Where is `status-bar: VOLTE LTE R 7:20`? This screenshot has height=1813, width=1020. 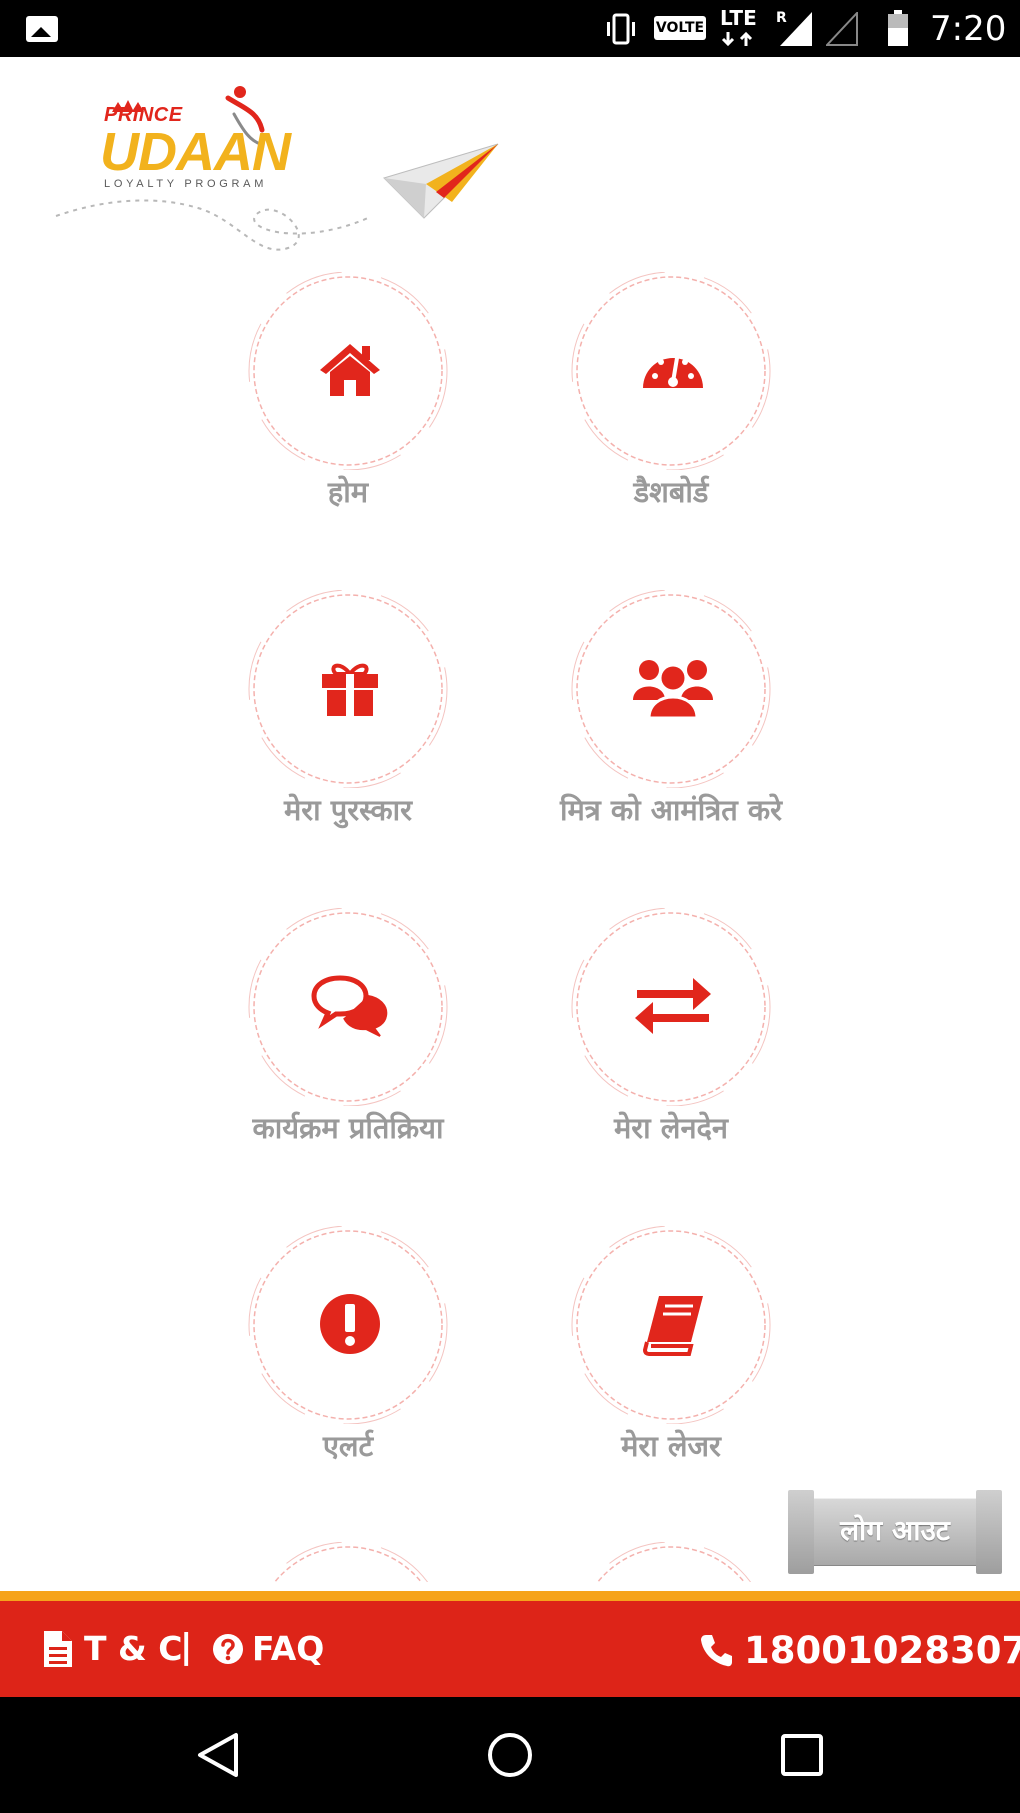
status-bar: VOLTE LTE R 7:20 is located at coordinates (510, 28).